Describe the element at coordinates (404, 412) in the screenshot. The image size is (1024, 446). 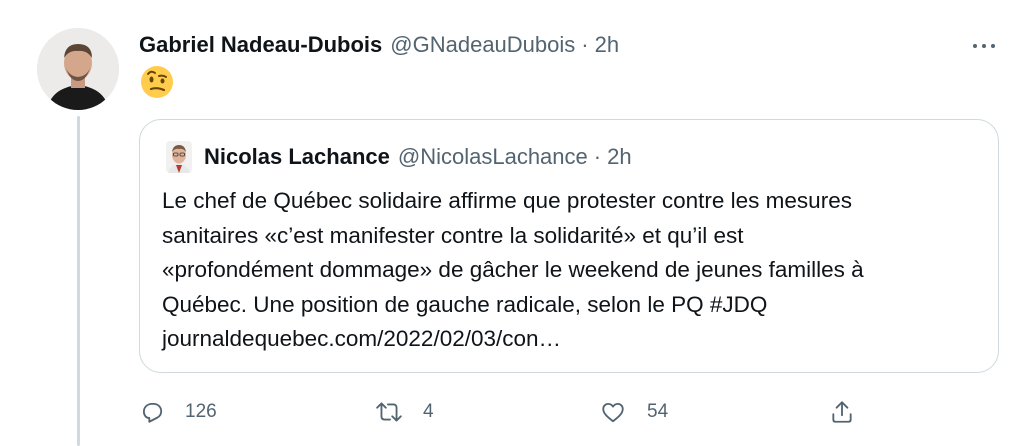
I see `retweet-button: 4` at that location.